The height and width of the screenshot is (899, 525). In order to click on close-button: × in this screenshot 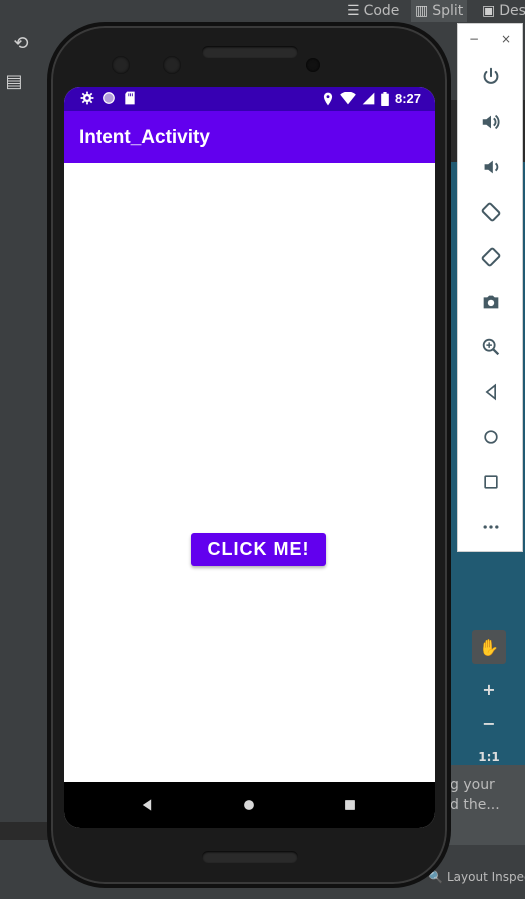, I will do `click(506, 39)`.